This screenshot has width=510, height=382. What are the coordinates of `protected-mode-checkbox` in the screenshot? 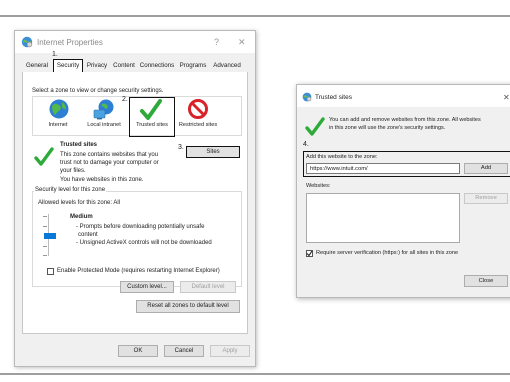 It's located at (50, 271).